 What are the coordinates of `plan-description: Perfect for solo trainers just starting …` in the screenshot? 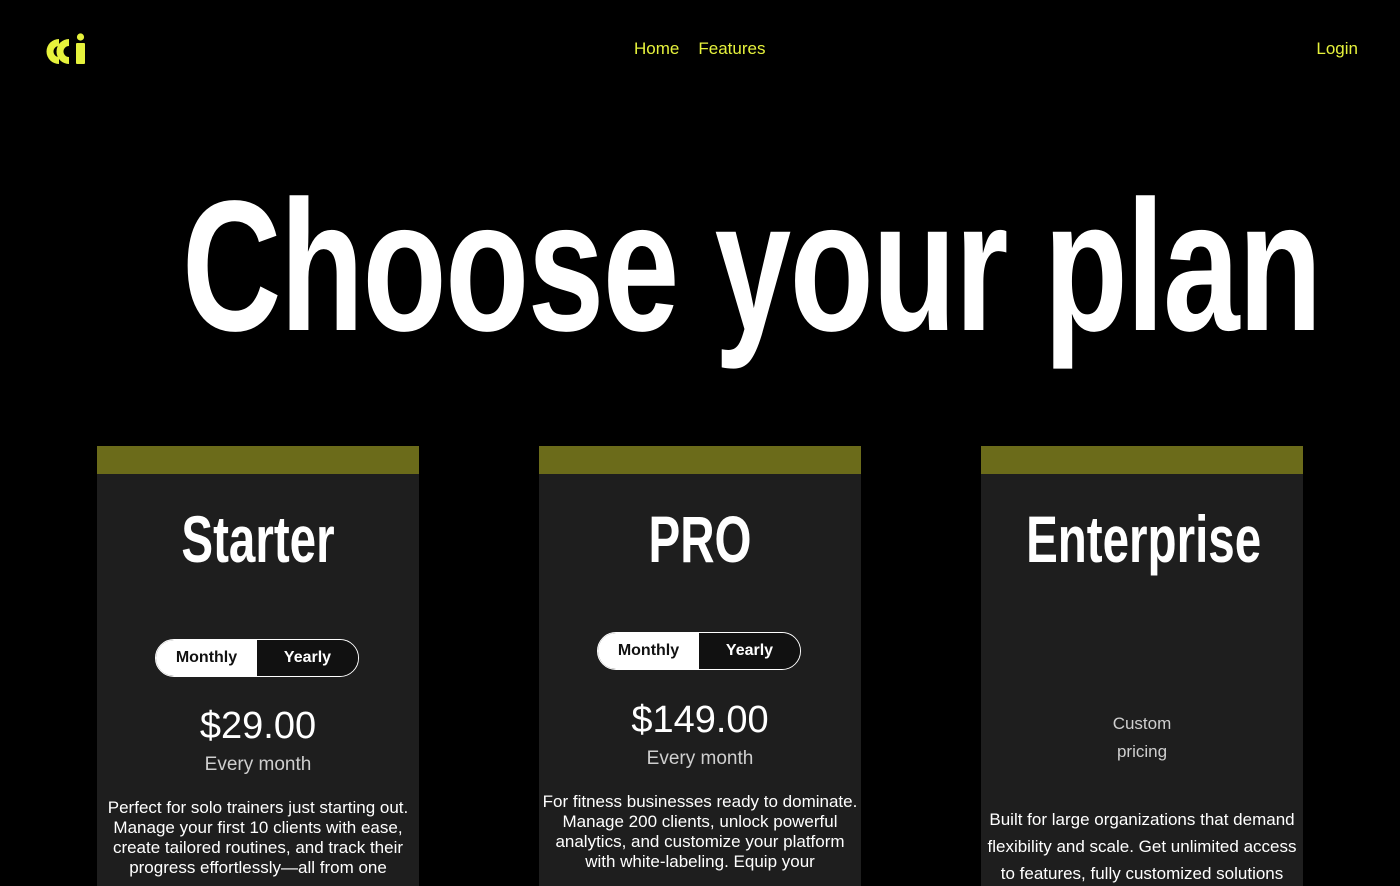 It's located at (258, 837).